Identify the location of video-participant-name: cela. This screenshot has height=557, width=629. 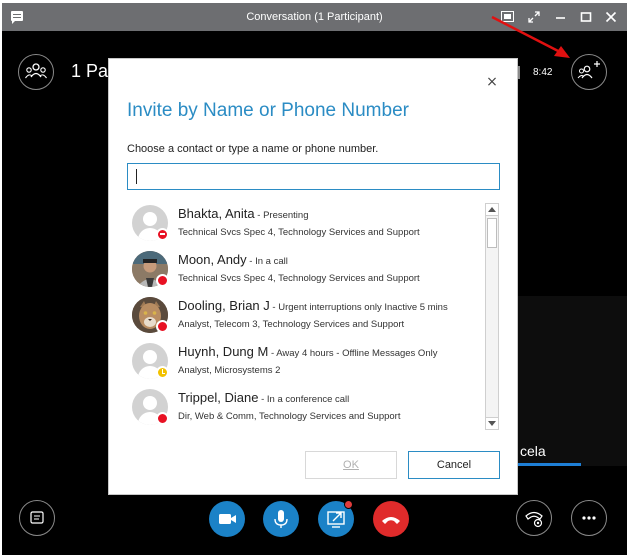
(533, 451).